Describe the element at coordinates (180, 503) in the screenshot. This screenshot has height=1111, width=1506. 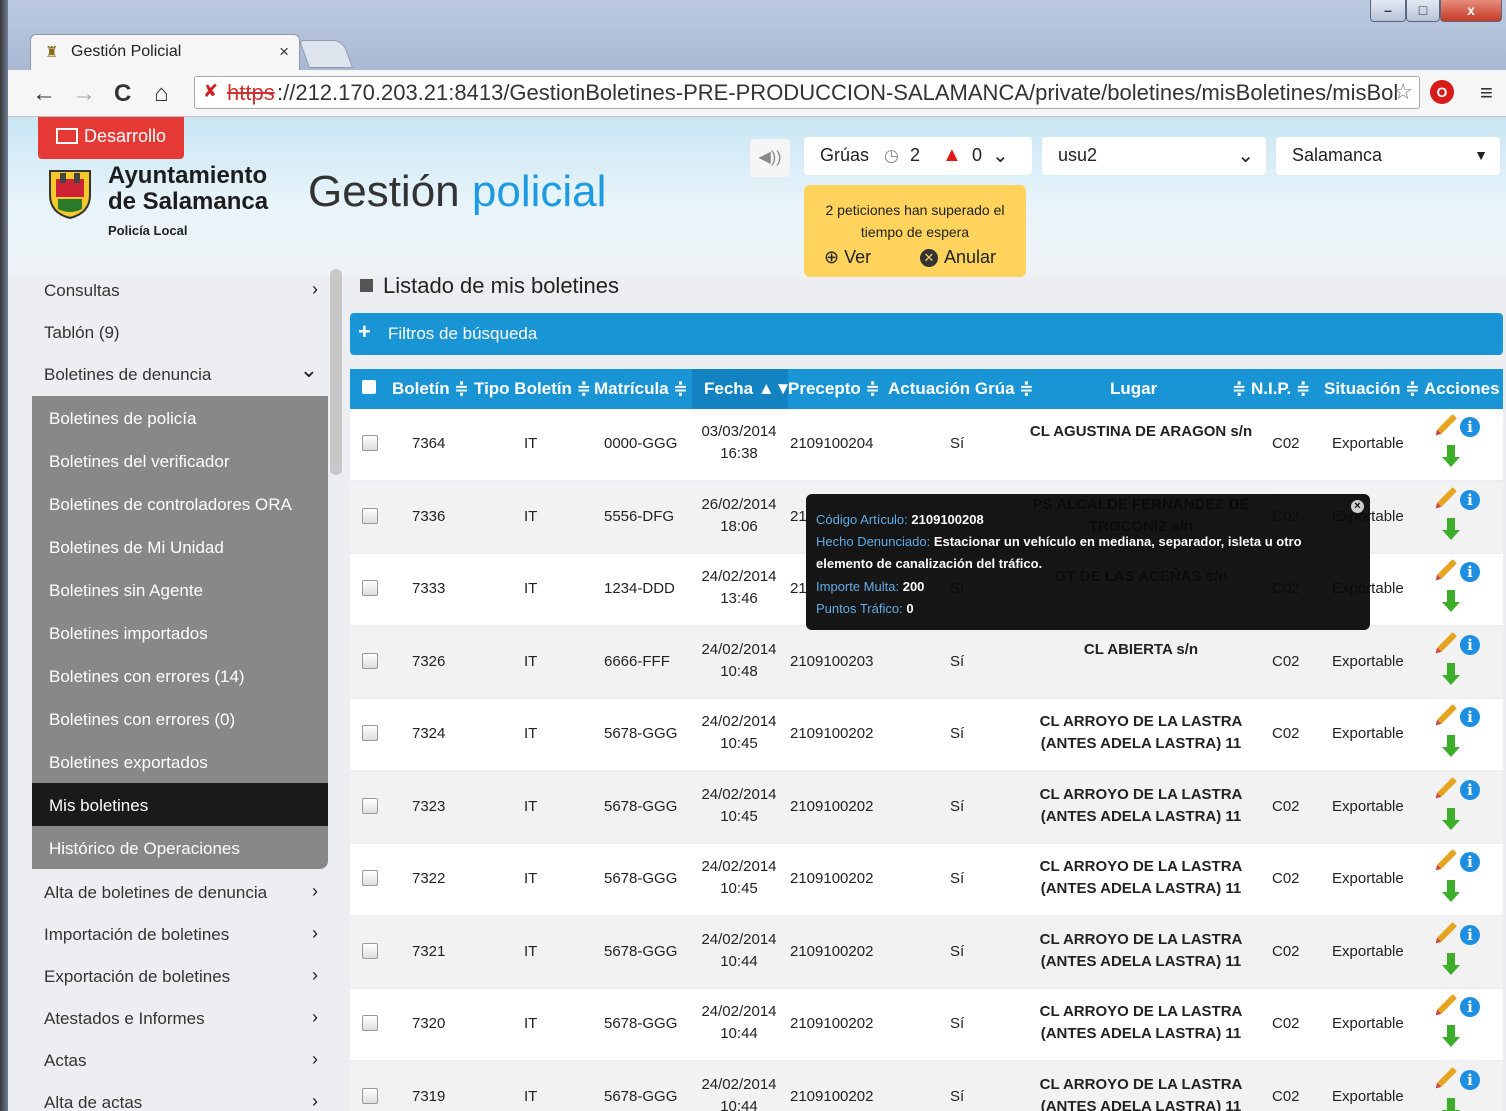
I see `sidebar-sub-boletines-ora: Boletines de controladores ORA` at that location.